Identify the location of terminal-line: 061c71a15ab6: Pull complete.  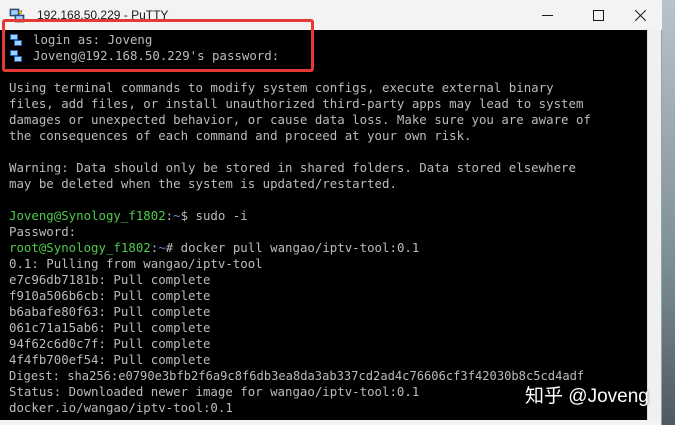
(110, 327).